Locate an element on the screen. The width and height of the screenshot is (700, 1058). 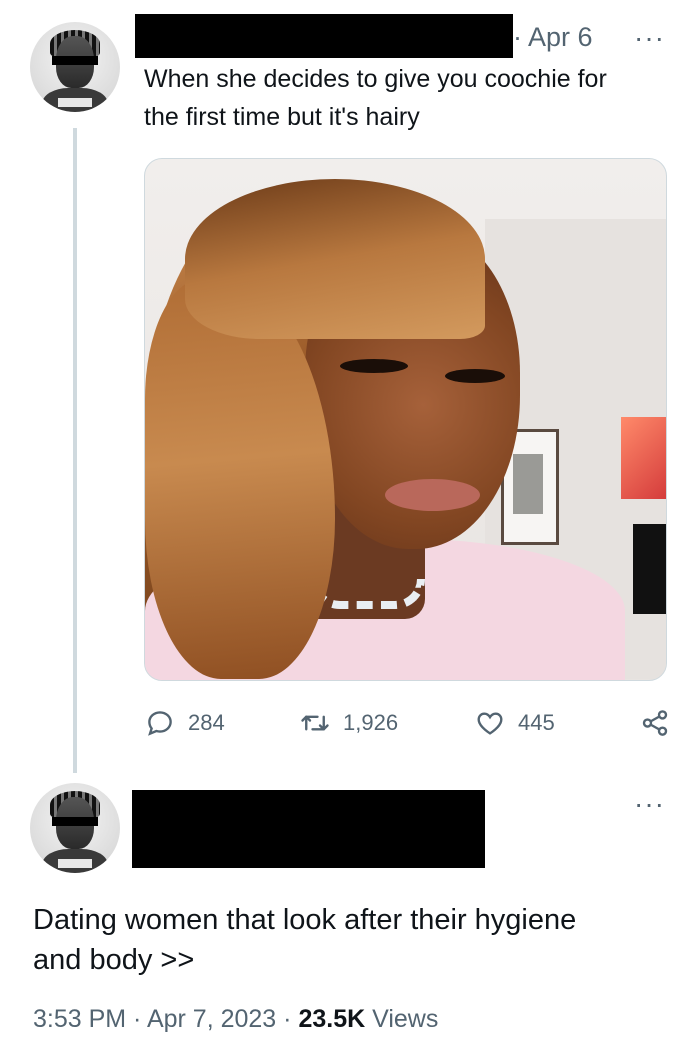
retweet-button: 1,926 is located at coordinates (349, 723).